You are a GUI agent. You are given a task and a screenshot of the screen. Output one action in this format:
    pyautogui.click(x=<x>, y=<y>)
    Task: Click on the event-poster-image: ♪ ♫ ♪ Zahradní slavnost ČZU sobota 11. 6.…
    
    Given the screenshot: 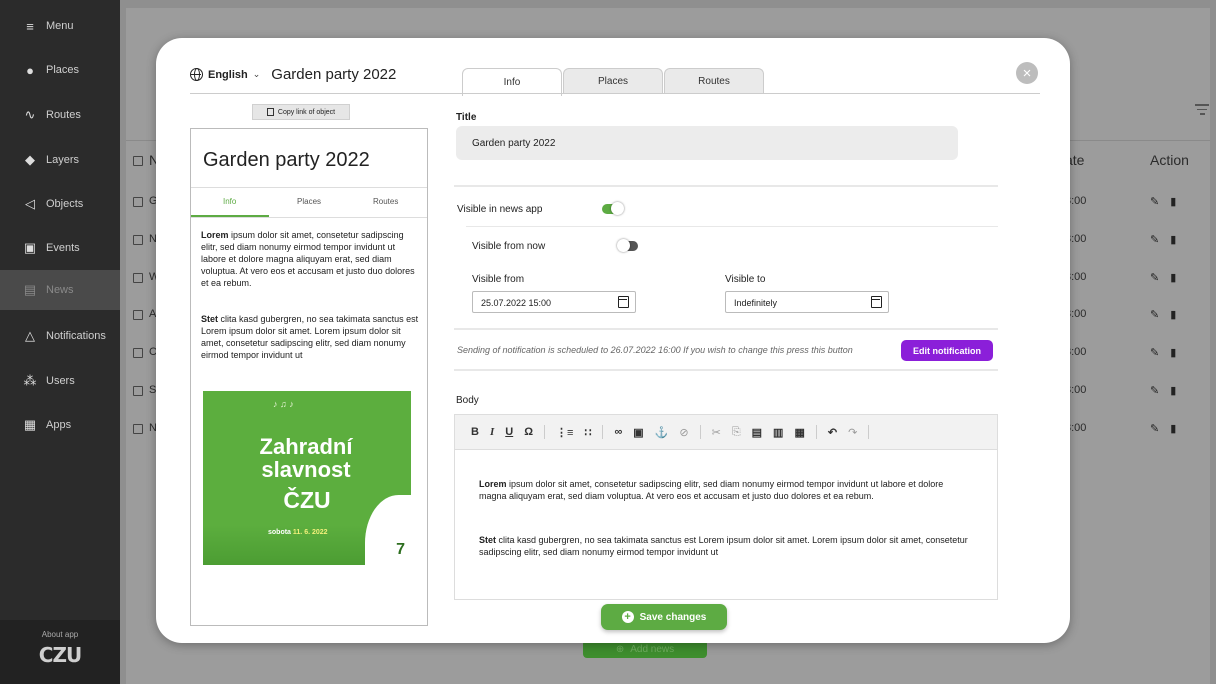 What is the action you would take?
    pyautogui.click(x=307, y=478)
    